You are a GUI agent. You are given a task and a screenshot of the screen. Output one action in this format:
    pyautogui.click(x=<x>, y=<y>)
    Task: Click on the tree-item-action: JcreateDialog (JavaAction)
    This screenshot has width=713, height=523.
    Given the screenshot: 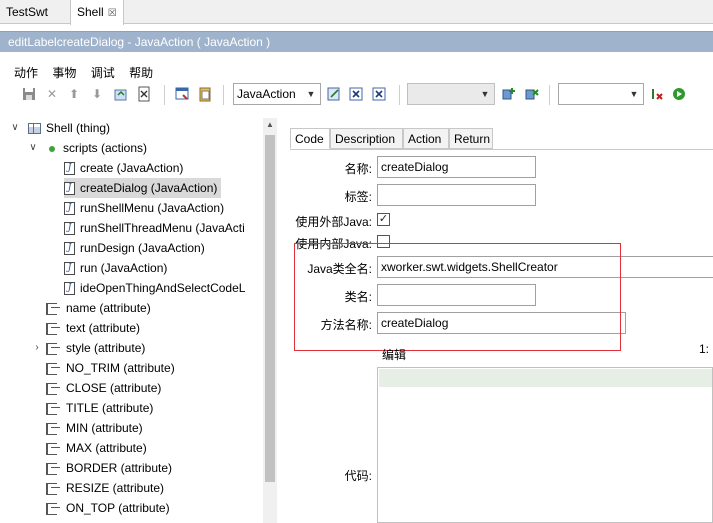 What is the action you would take?
    pyautogui.click(x=143, y=188)
    